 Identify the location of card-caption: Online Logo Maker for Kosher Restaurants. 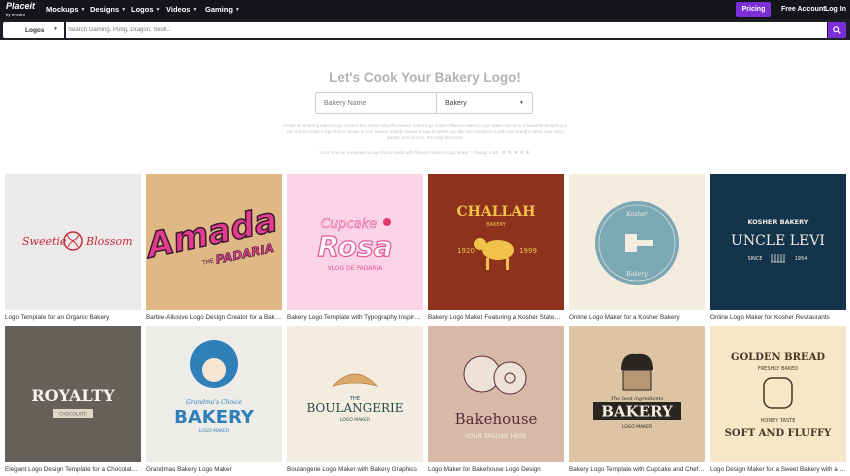
(770, 317).